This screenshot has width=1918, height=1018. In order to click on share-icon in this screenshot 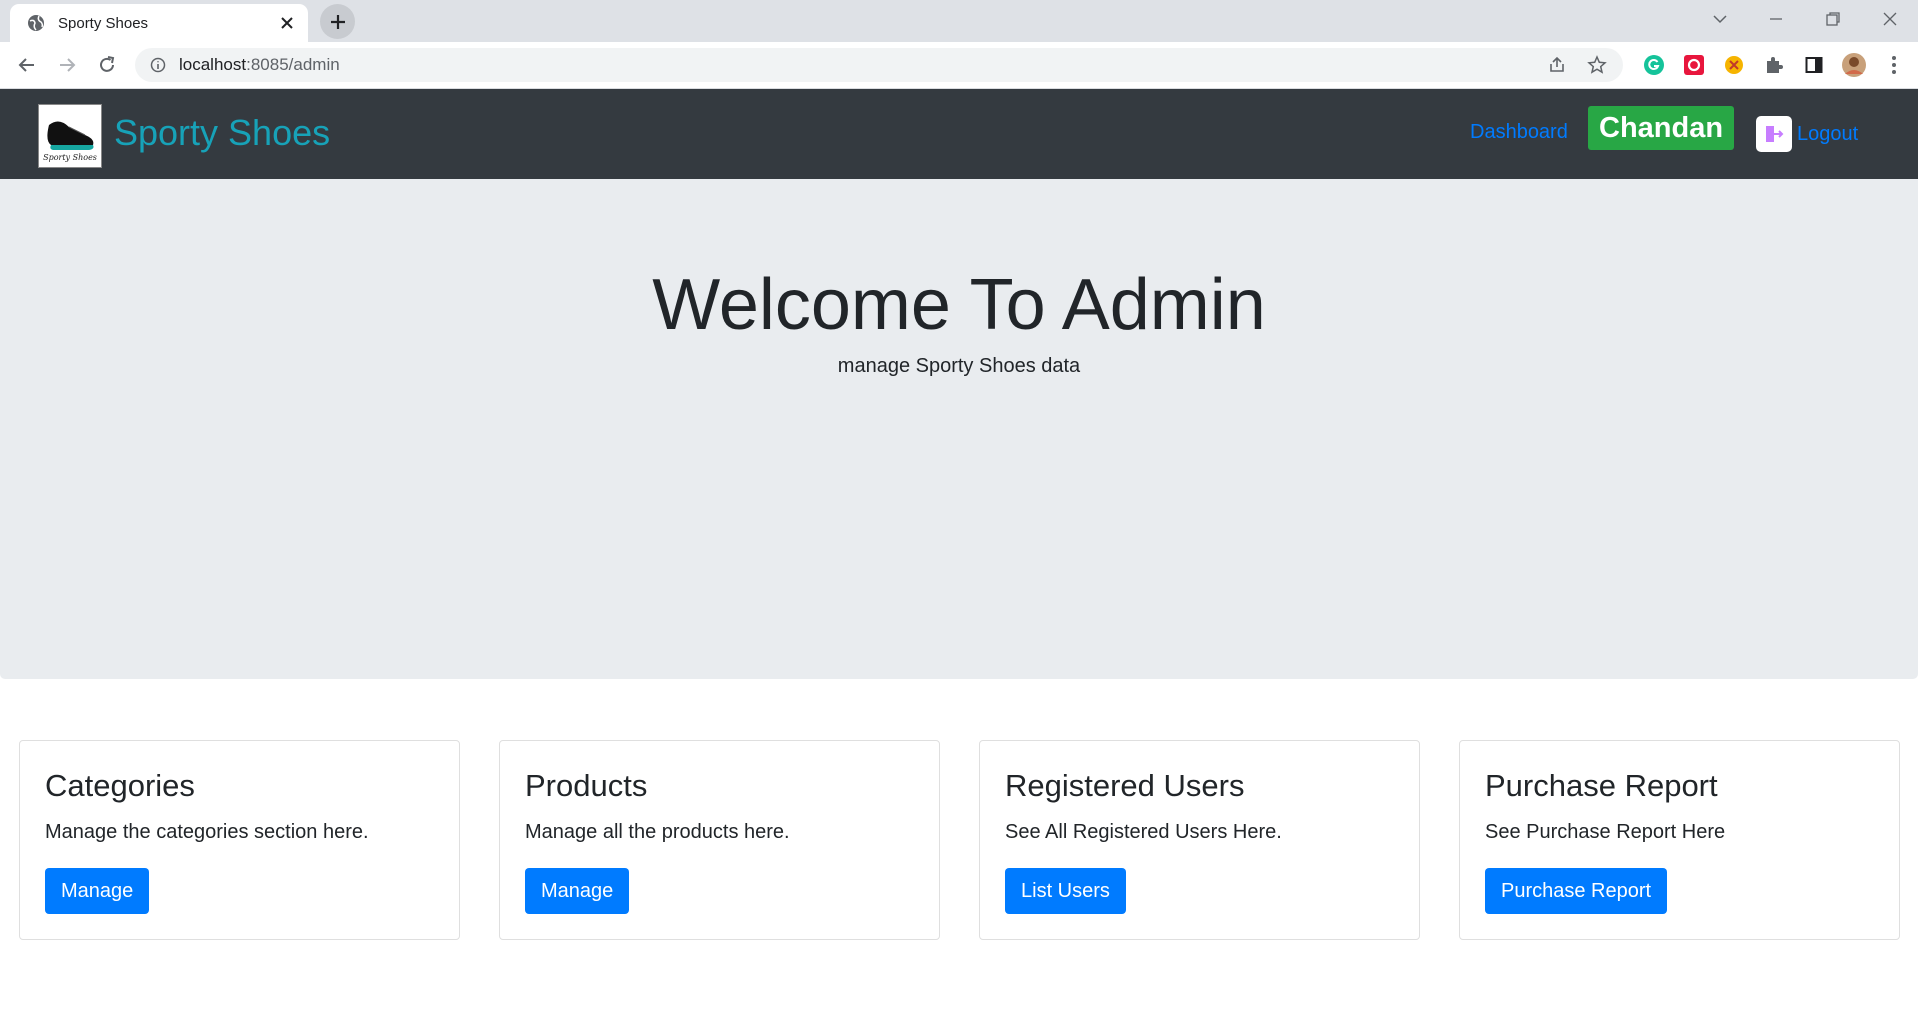, I will do `click(1557, 65)`.